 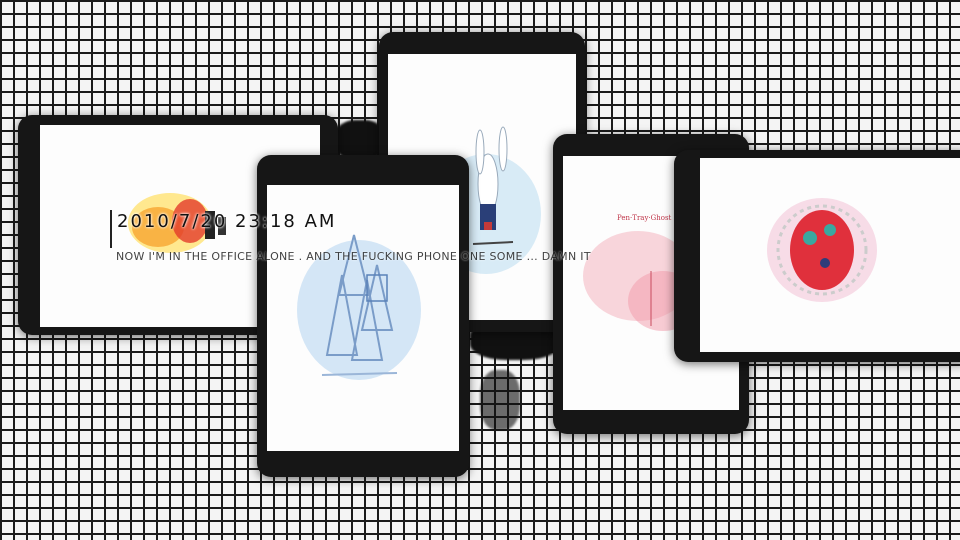 What do you see at coordinates (363, 316) in the screenshot?
I see `card-tower-card` at bounding box center [363, 316].